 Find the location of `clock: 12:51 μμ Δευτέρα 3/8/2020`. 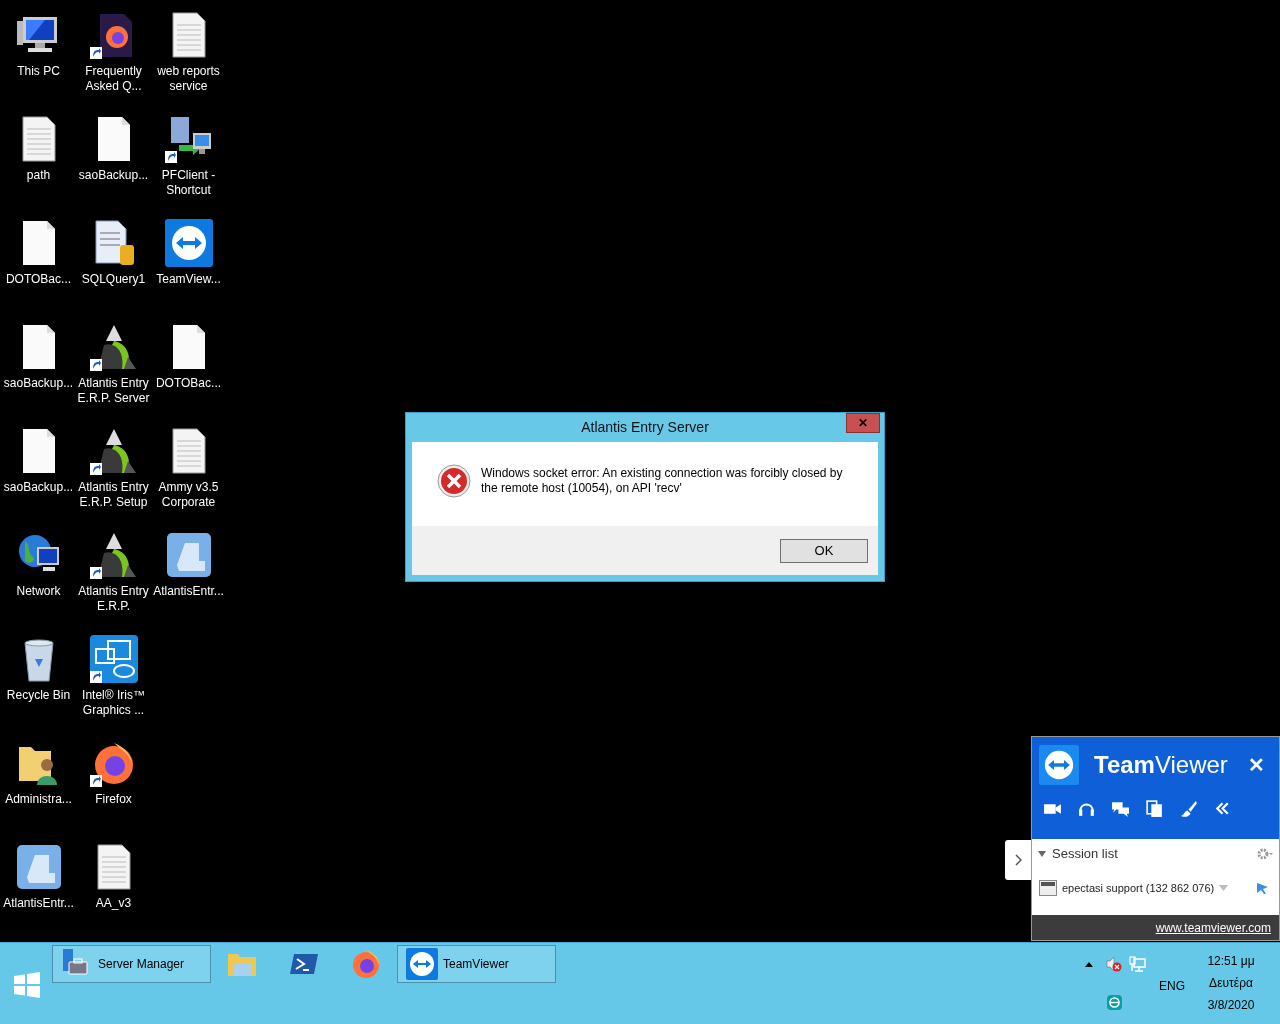

clock: 12:51 μμ Δευτέρα 3/8/2020 is located at coordinates (1231, 983).